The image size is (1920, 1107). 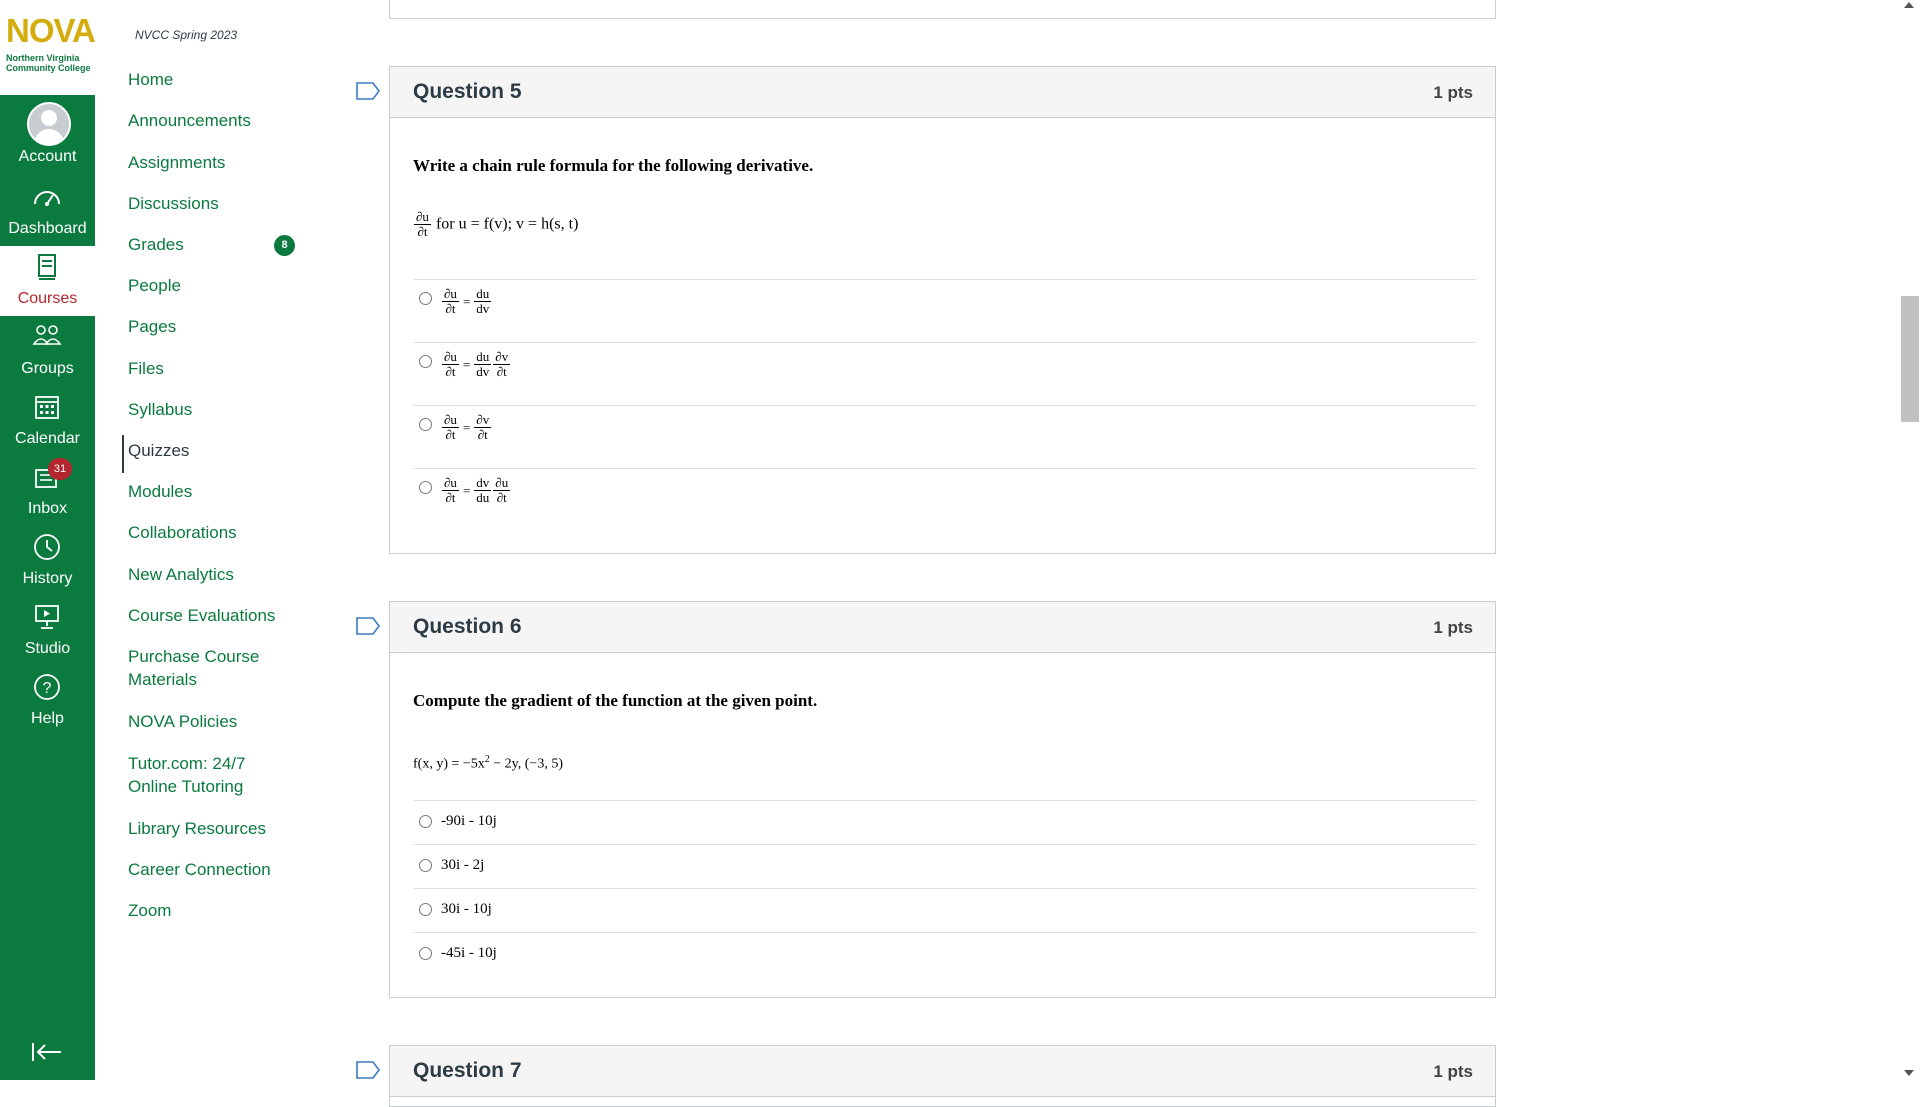 I want to click on global-nav-studio: Studio, so click(x=47, y=631).